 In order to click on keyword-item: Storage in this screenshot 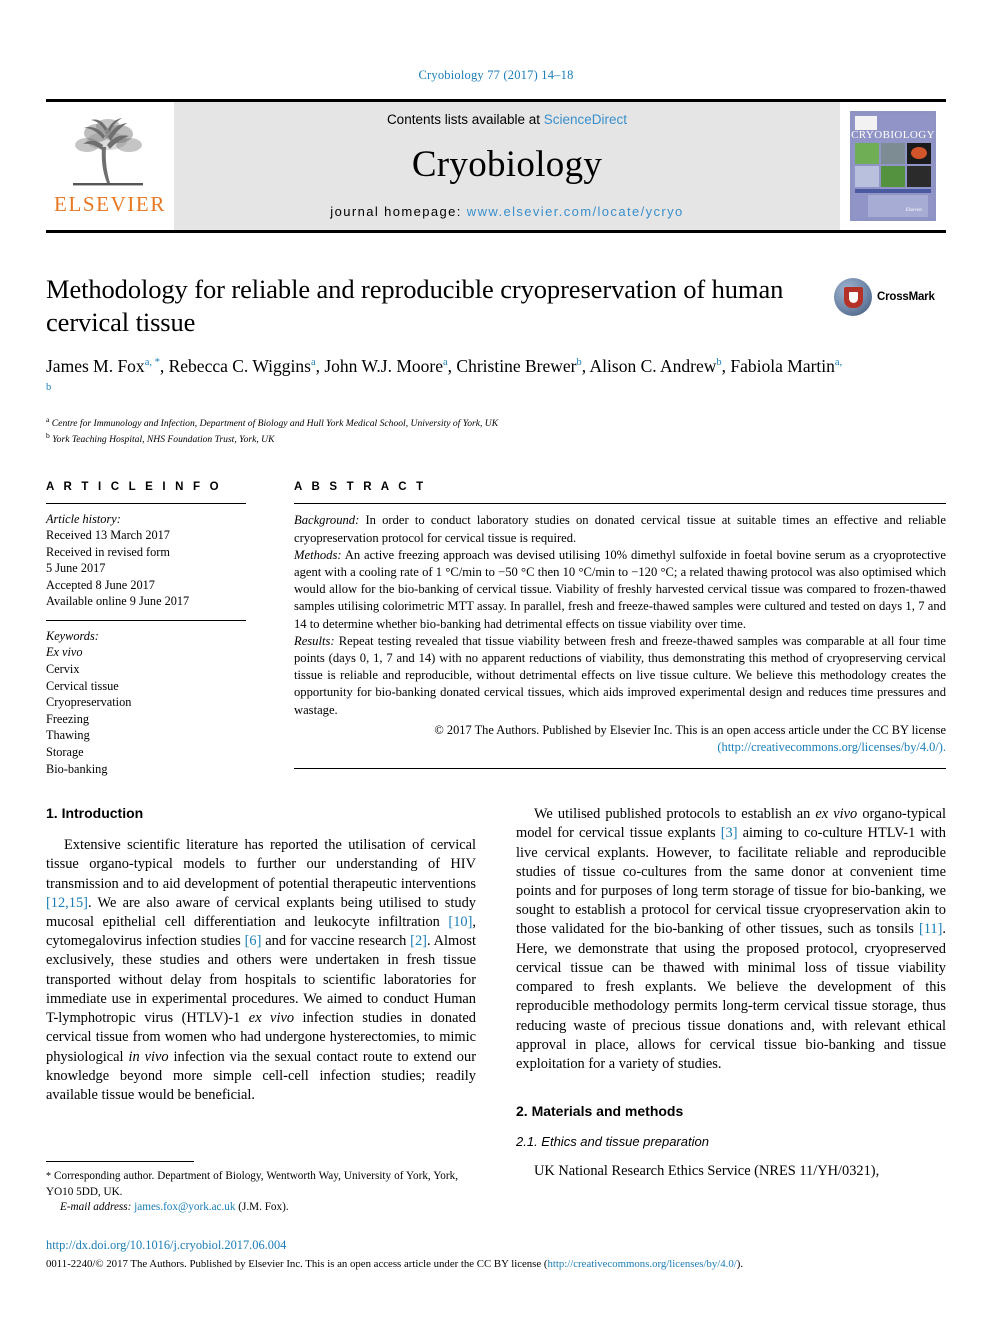, I will do `click(65, 751)`.